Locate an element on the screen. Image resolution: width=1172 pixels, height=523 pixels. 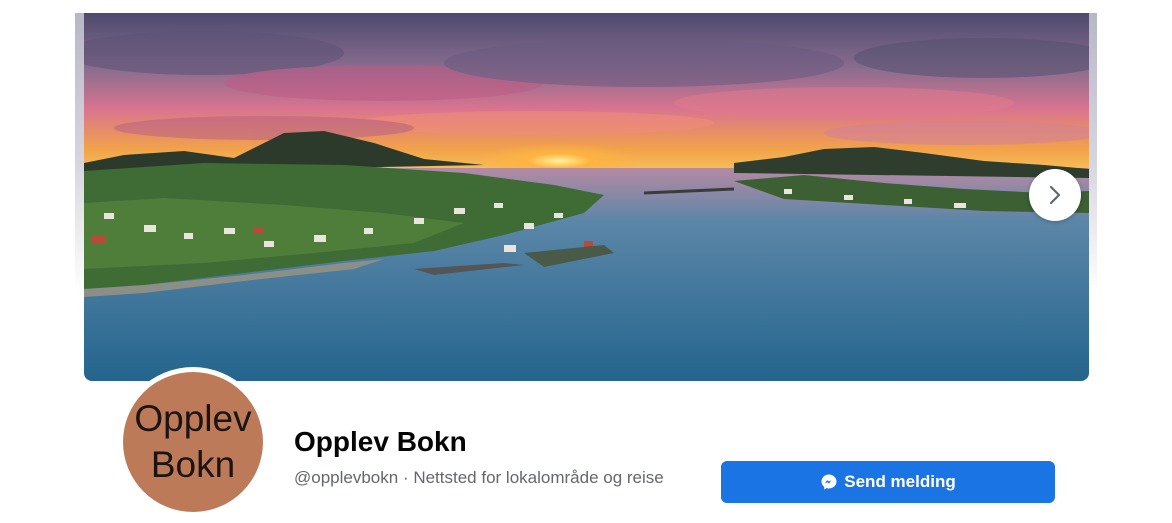
chevron-right-icon is located at coordinates (1055, 195).